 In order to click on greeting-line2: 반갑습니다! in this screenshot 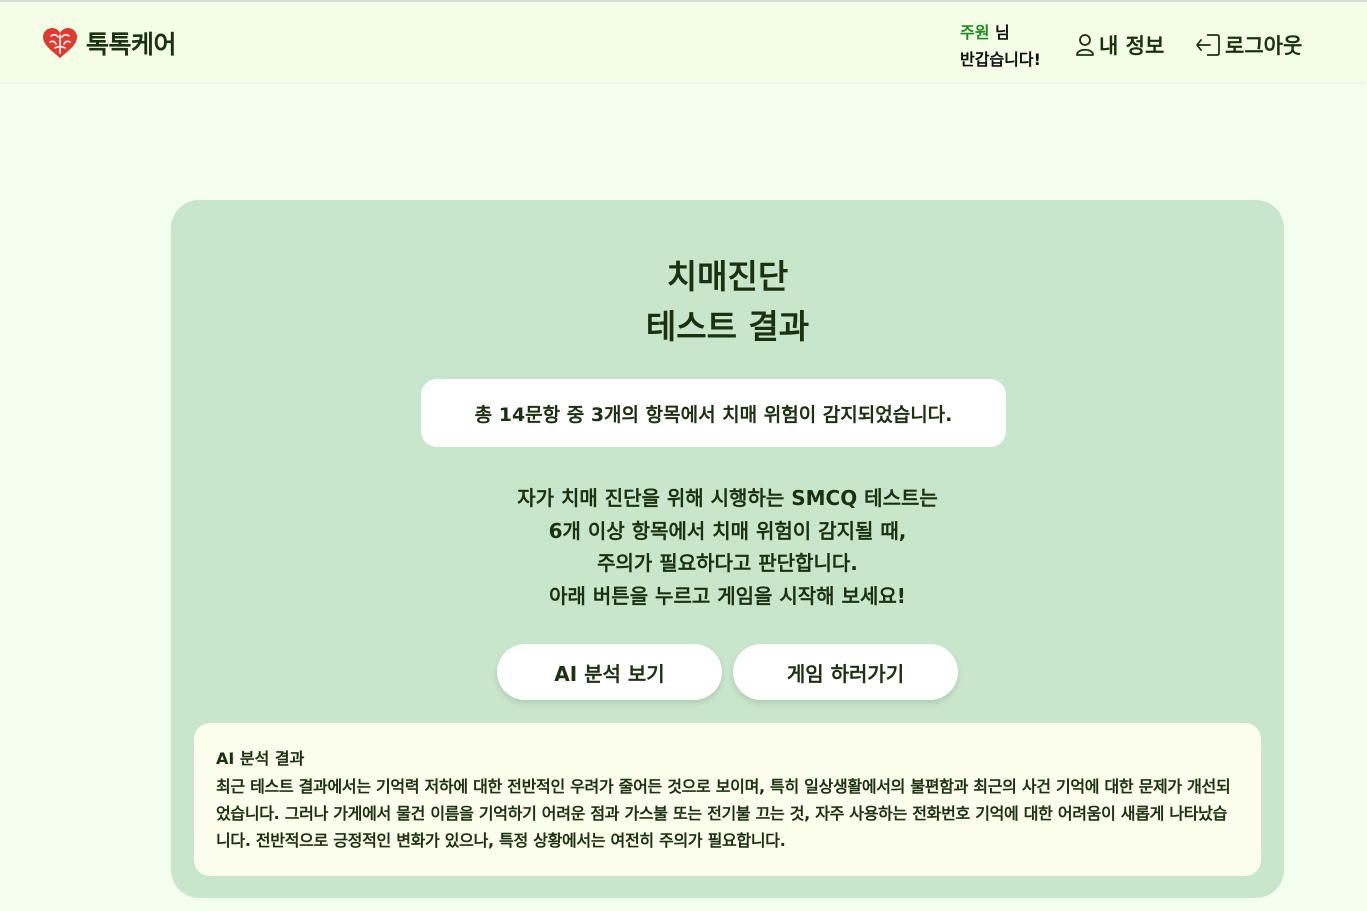, I will do `click(1000, 59)`.